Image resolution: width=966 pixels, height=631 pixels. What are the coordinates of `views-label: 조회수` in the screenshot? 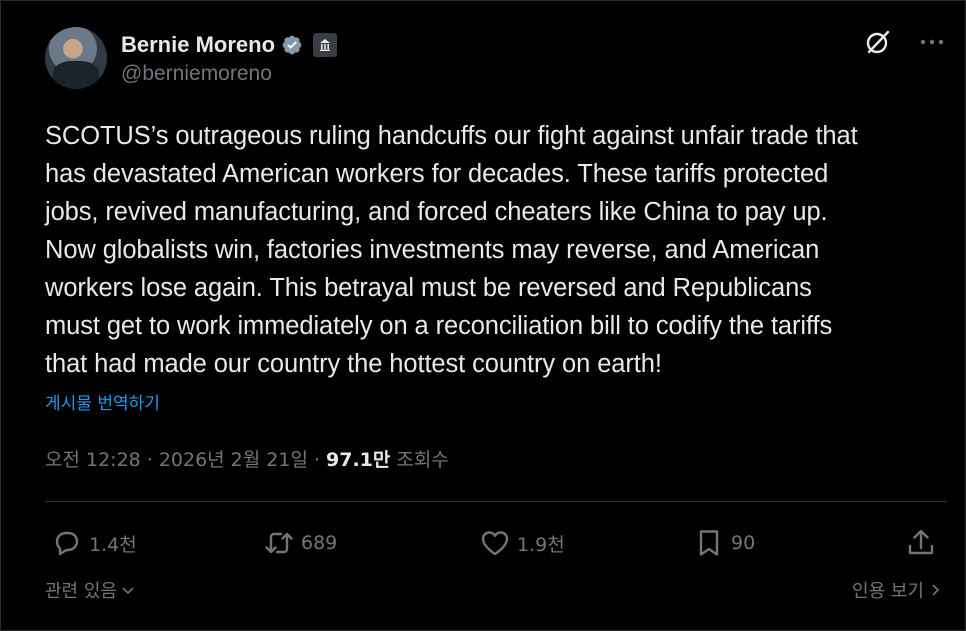 It's located at (422, 460).